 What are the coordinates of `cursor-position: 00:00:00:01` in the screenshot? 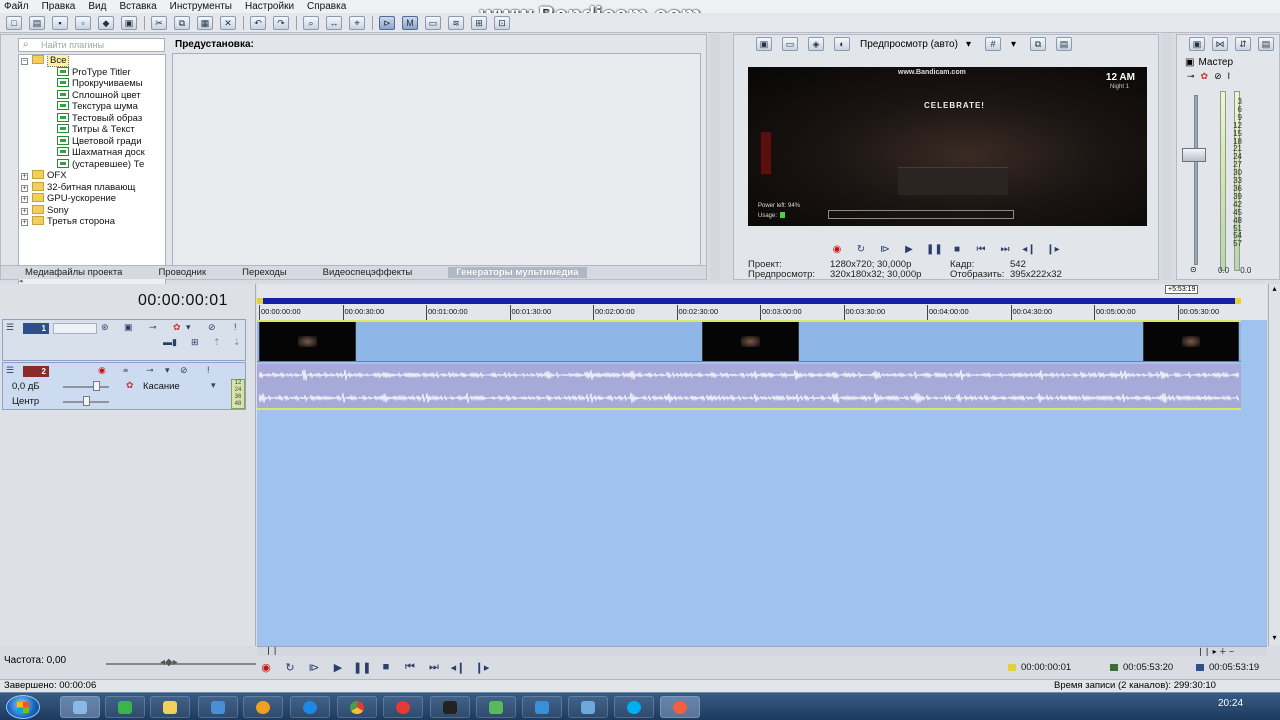 It's located at (1039, 667).